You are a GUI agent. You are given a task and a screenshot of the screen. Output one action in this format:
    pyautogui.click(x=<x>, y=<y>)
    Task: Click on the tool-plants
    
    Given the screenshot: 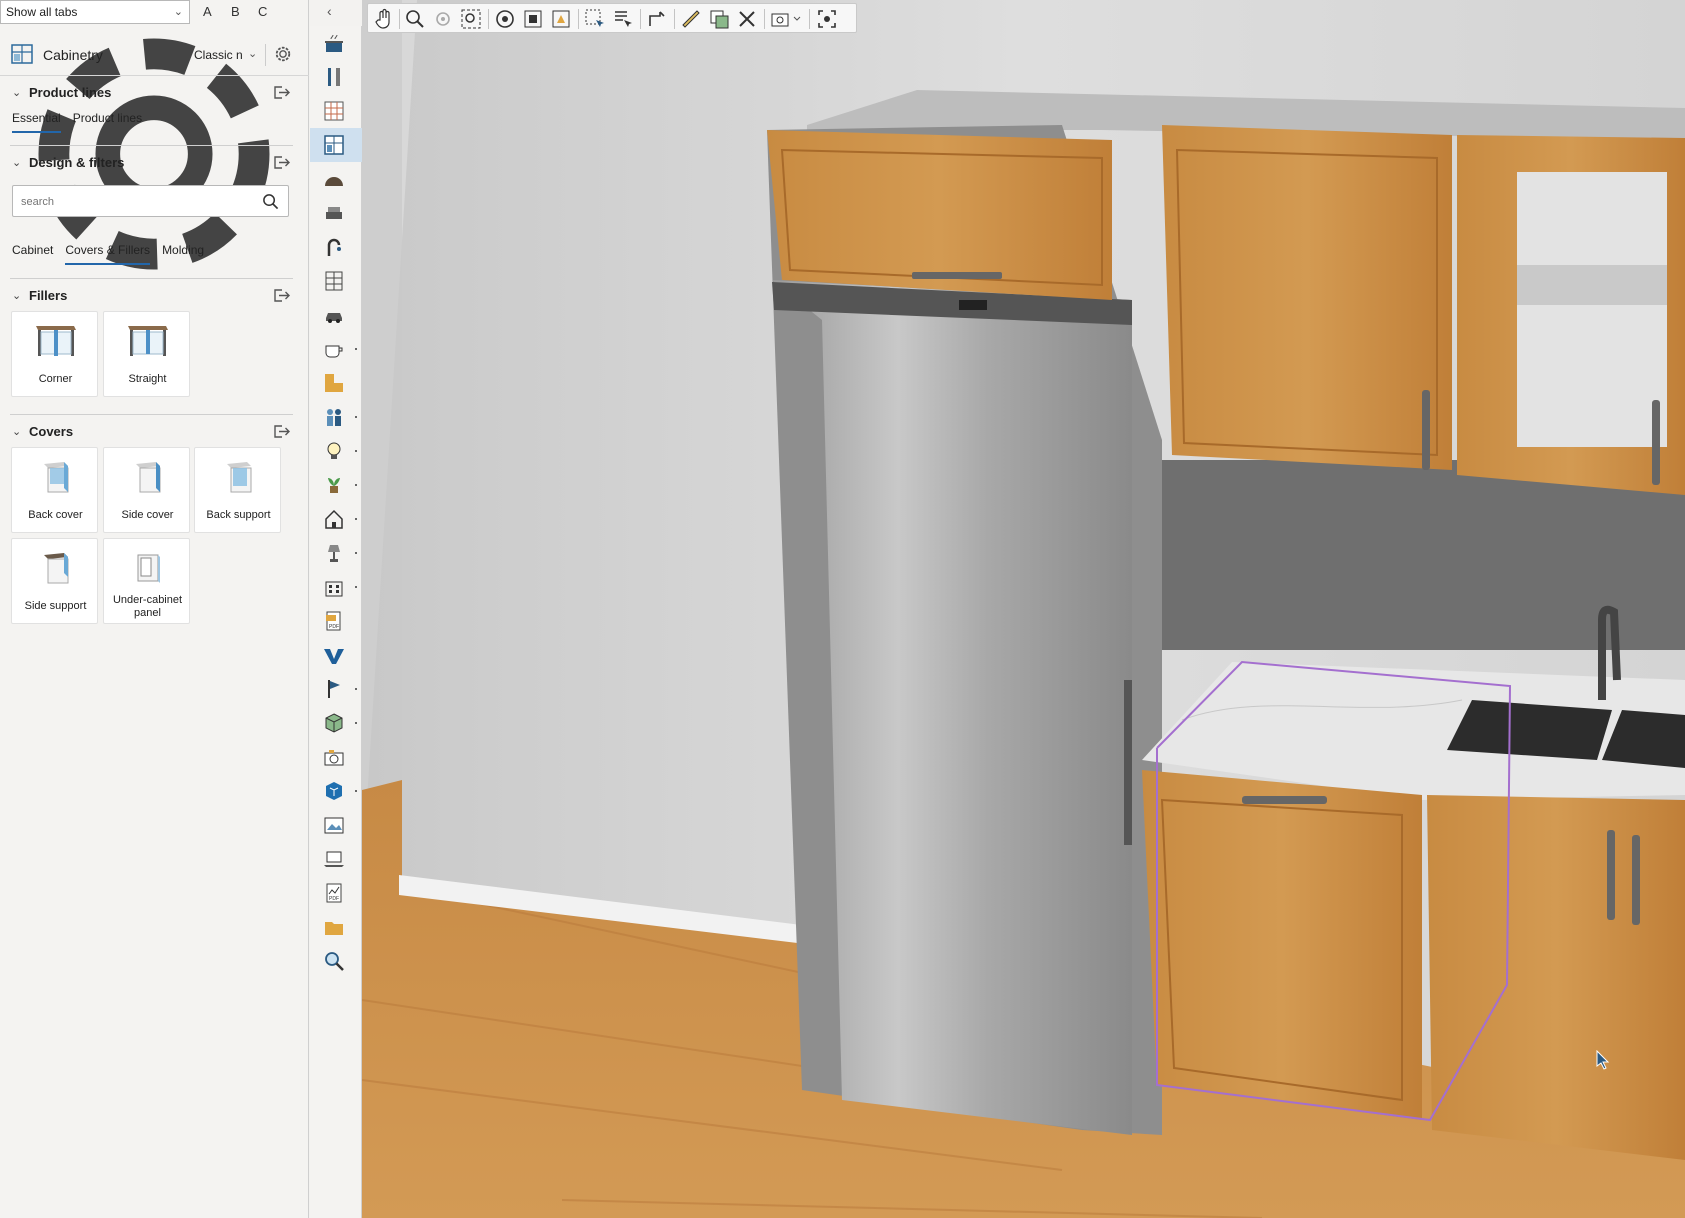 What is the action you would take?
    pyautogui.click(x=336, y=485)
    